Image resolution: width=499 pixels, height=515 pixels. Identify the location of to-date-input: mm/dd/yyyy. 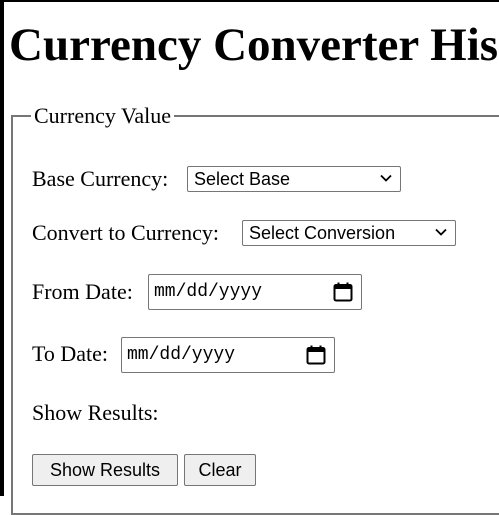
(228, 355).